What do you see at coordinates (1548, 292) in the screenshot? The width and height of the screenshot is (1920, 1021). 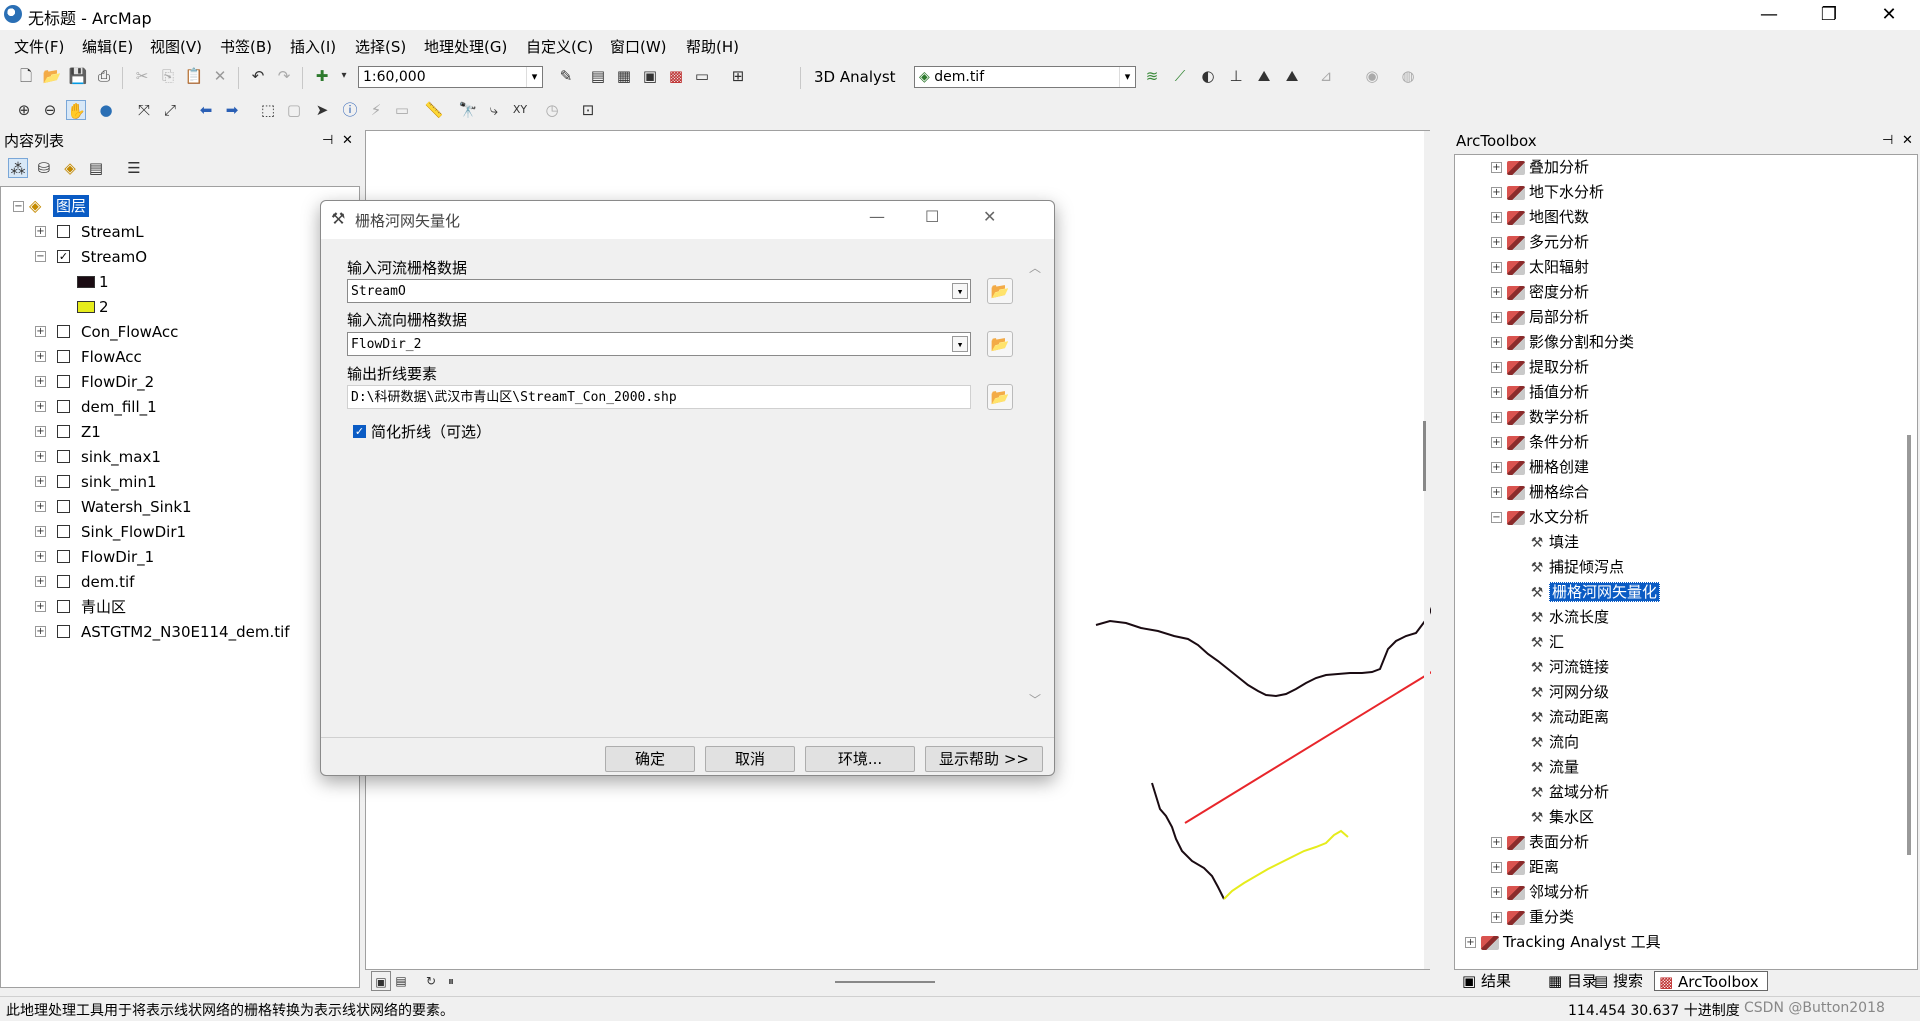 I see `toolset-item: 密度分析` at bounding box center [1548, 292].